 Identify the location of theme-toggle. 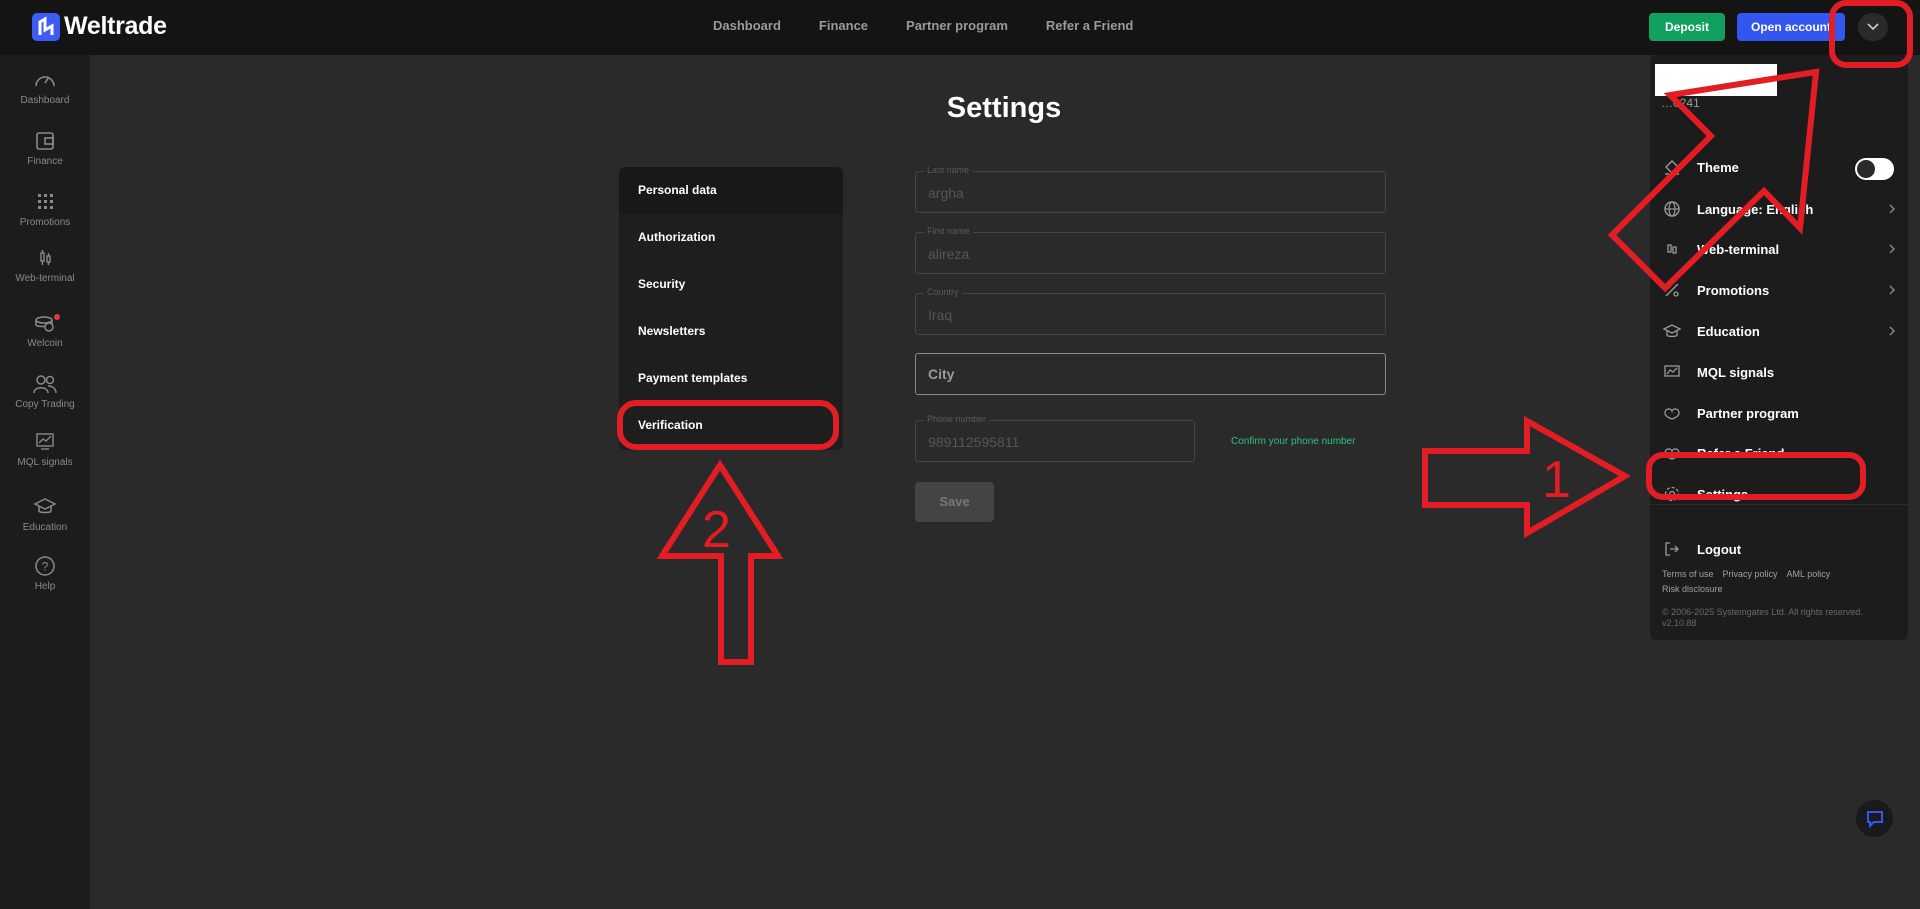
(1874, 169).